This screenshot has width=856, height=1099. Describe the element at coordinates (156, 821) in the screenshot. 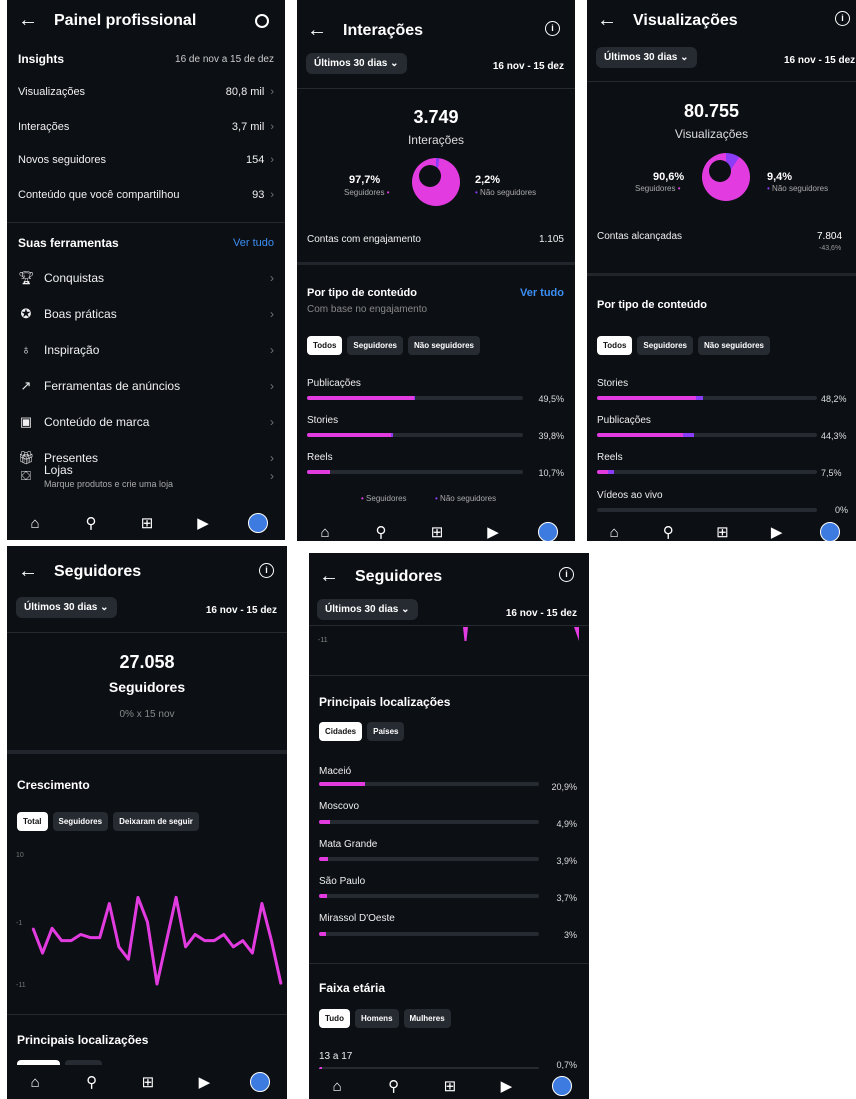

I see `chip-unfollowed: Deixaram de seguir` at that location.